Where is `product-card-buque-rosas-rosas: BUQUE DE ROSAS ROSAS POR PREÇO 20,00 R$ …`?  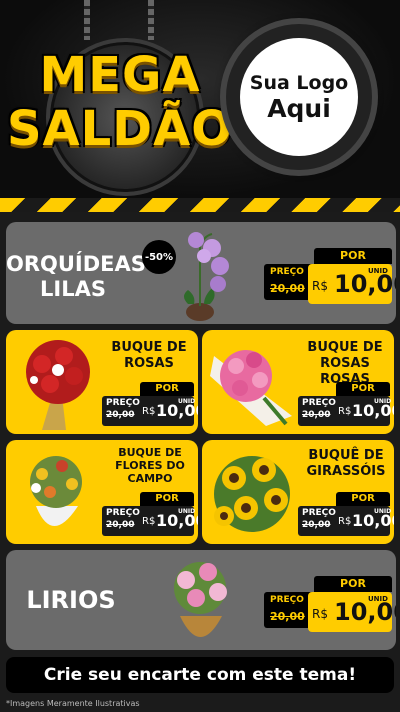 product-card-buque-rosas-rosas: BUQUE DE ROSAS ROSAS POR PREÇO 20,00 R$ … is located at coordinates (298, 382).